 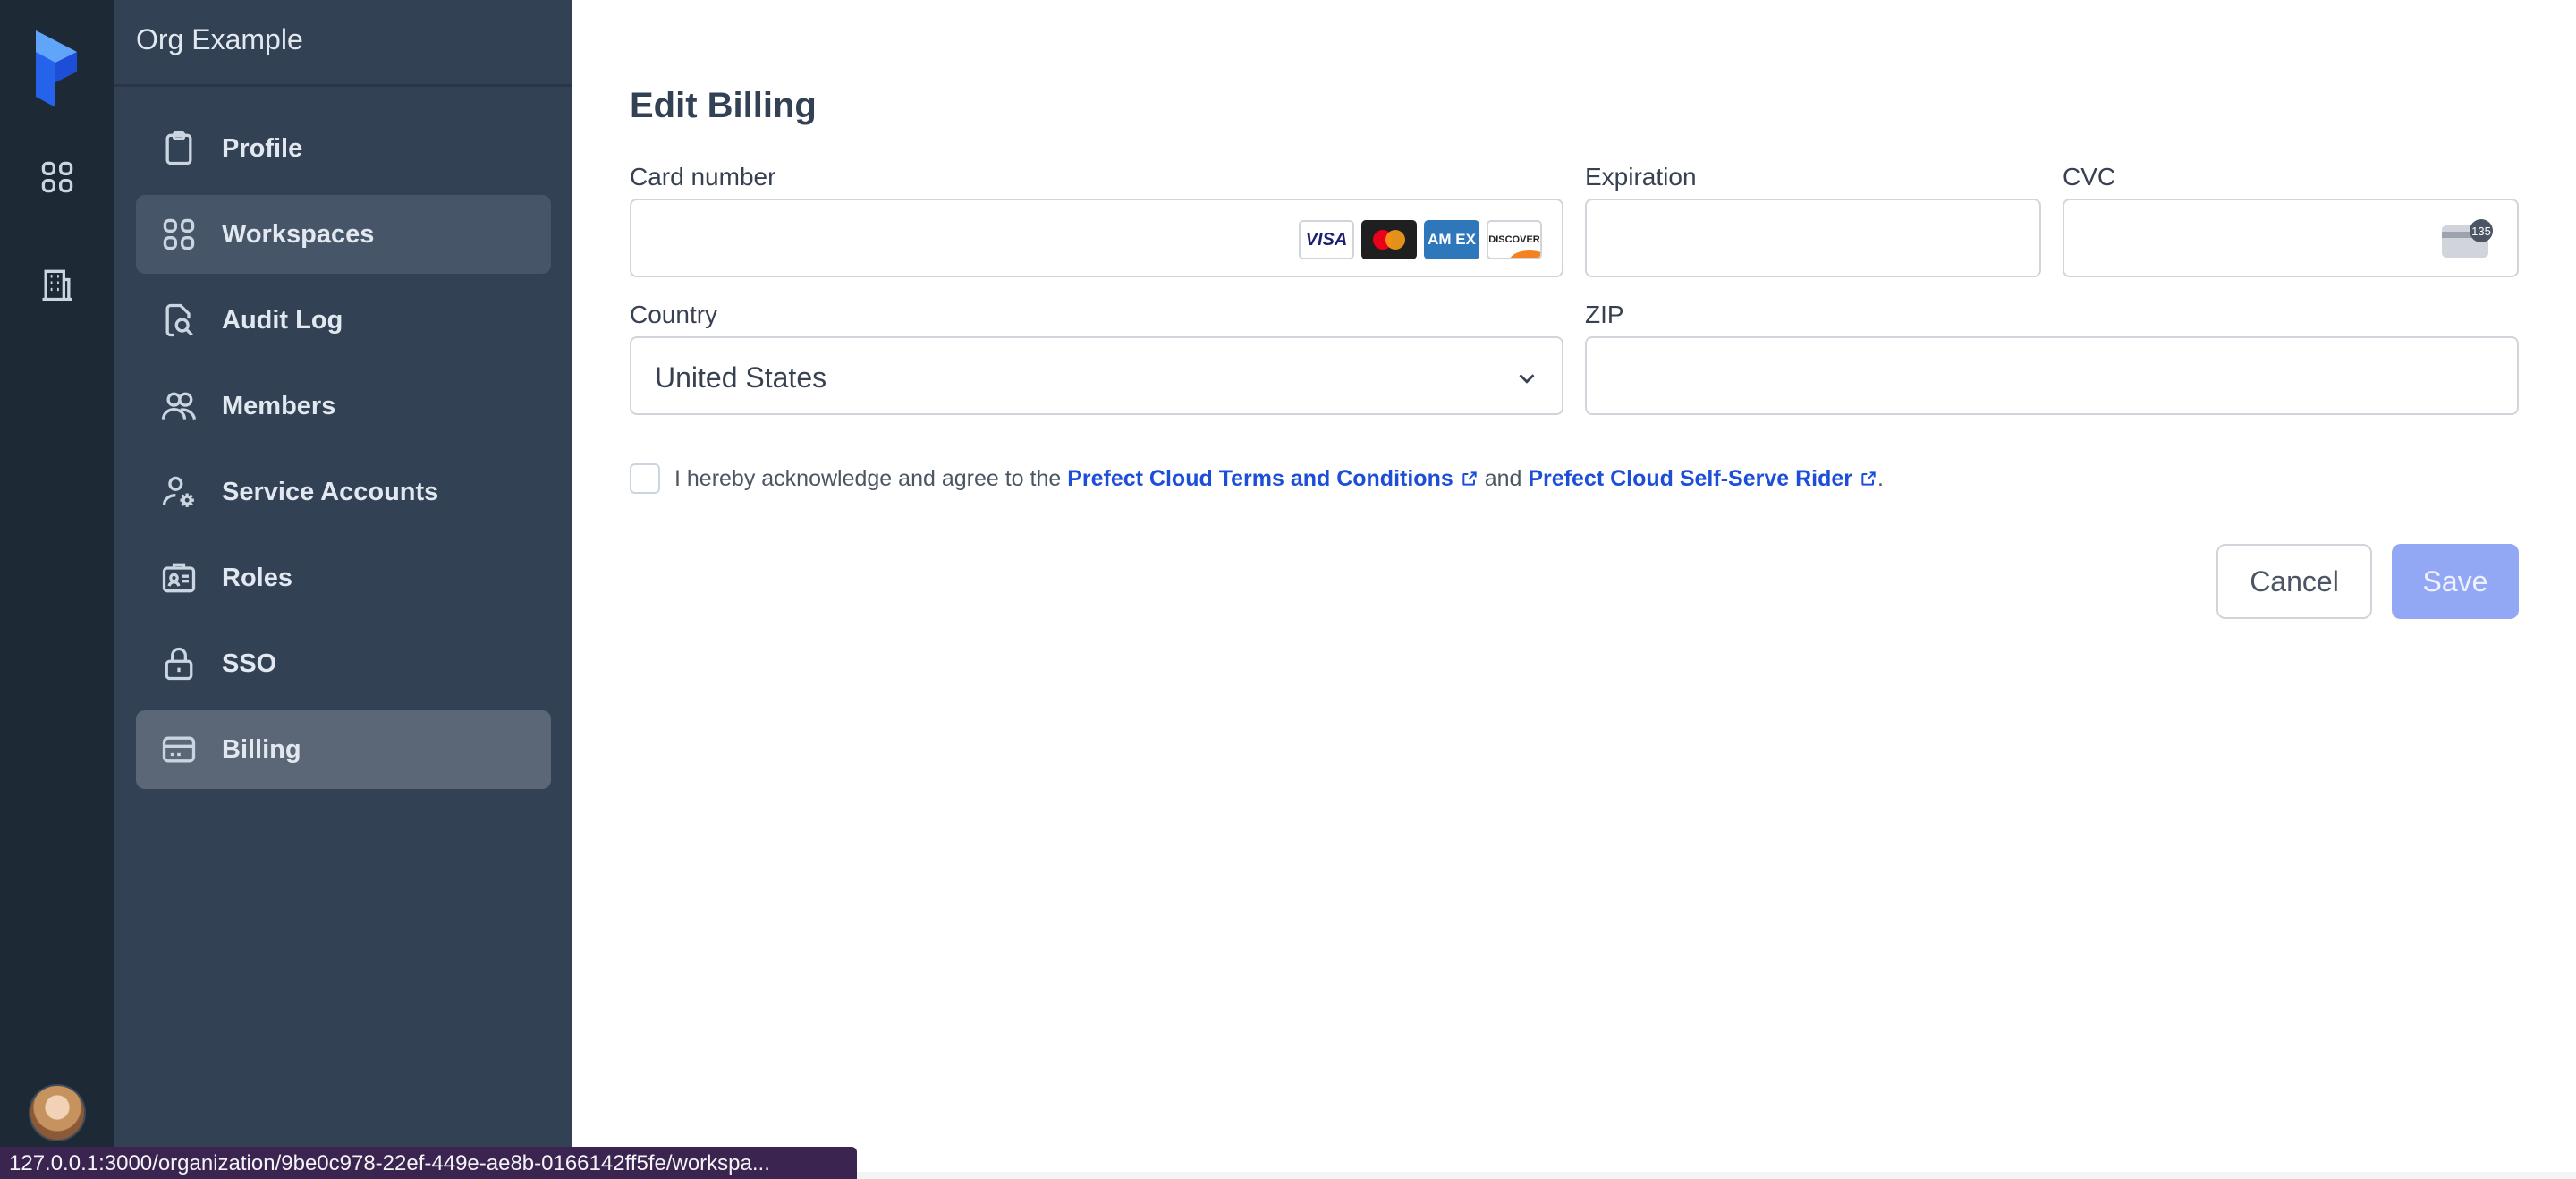 What do you see at coordinates (178, 663) in the screenshot?
I see `lock-icon` at bounding box center [178, 663].